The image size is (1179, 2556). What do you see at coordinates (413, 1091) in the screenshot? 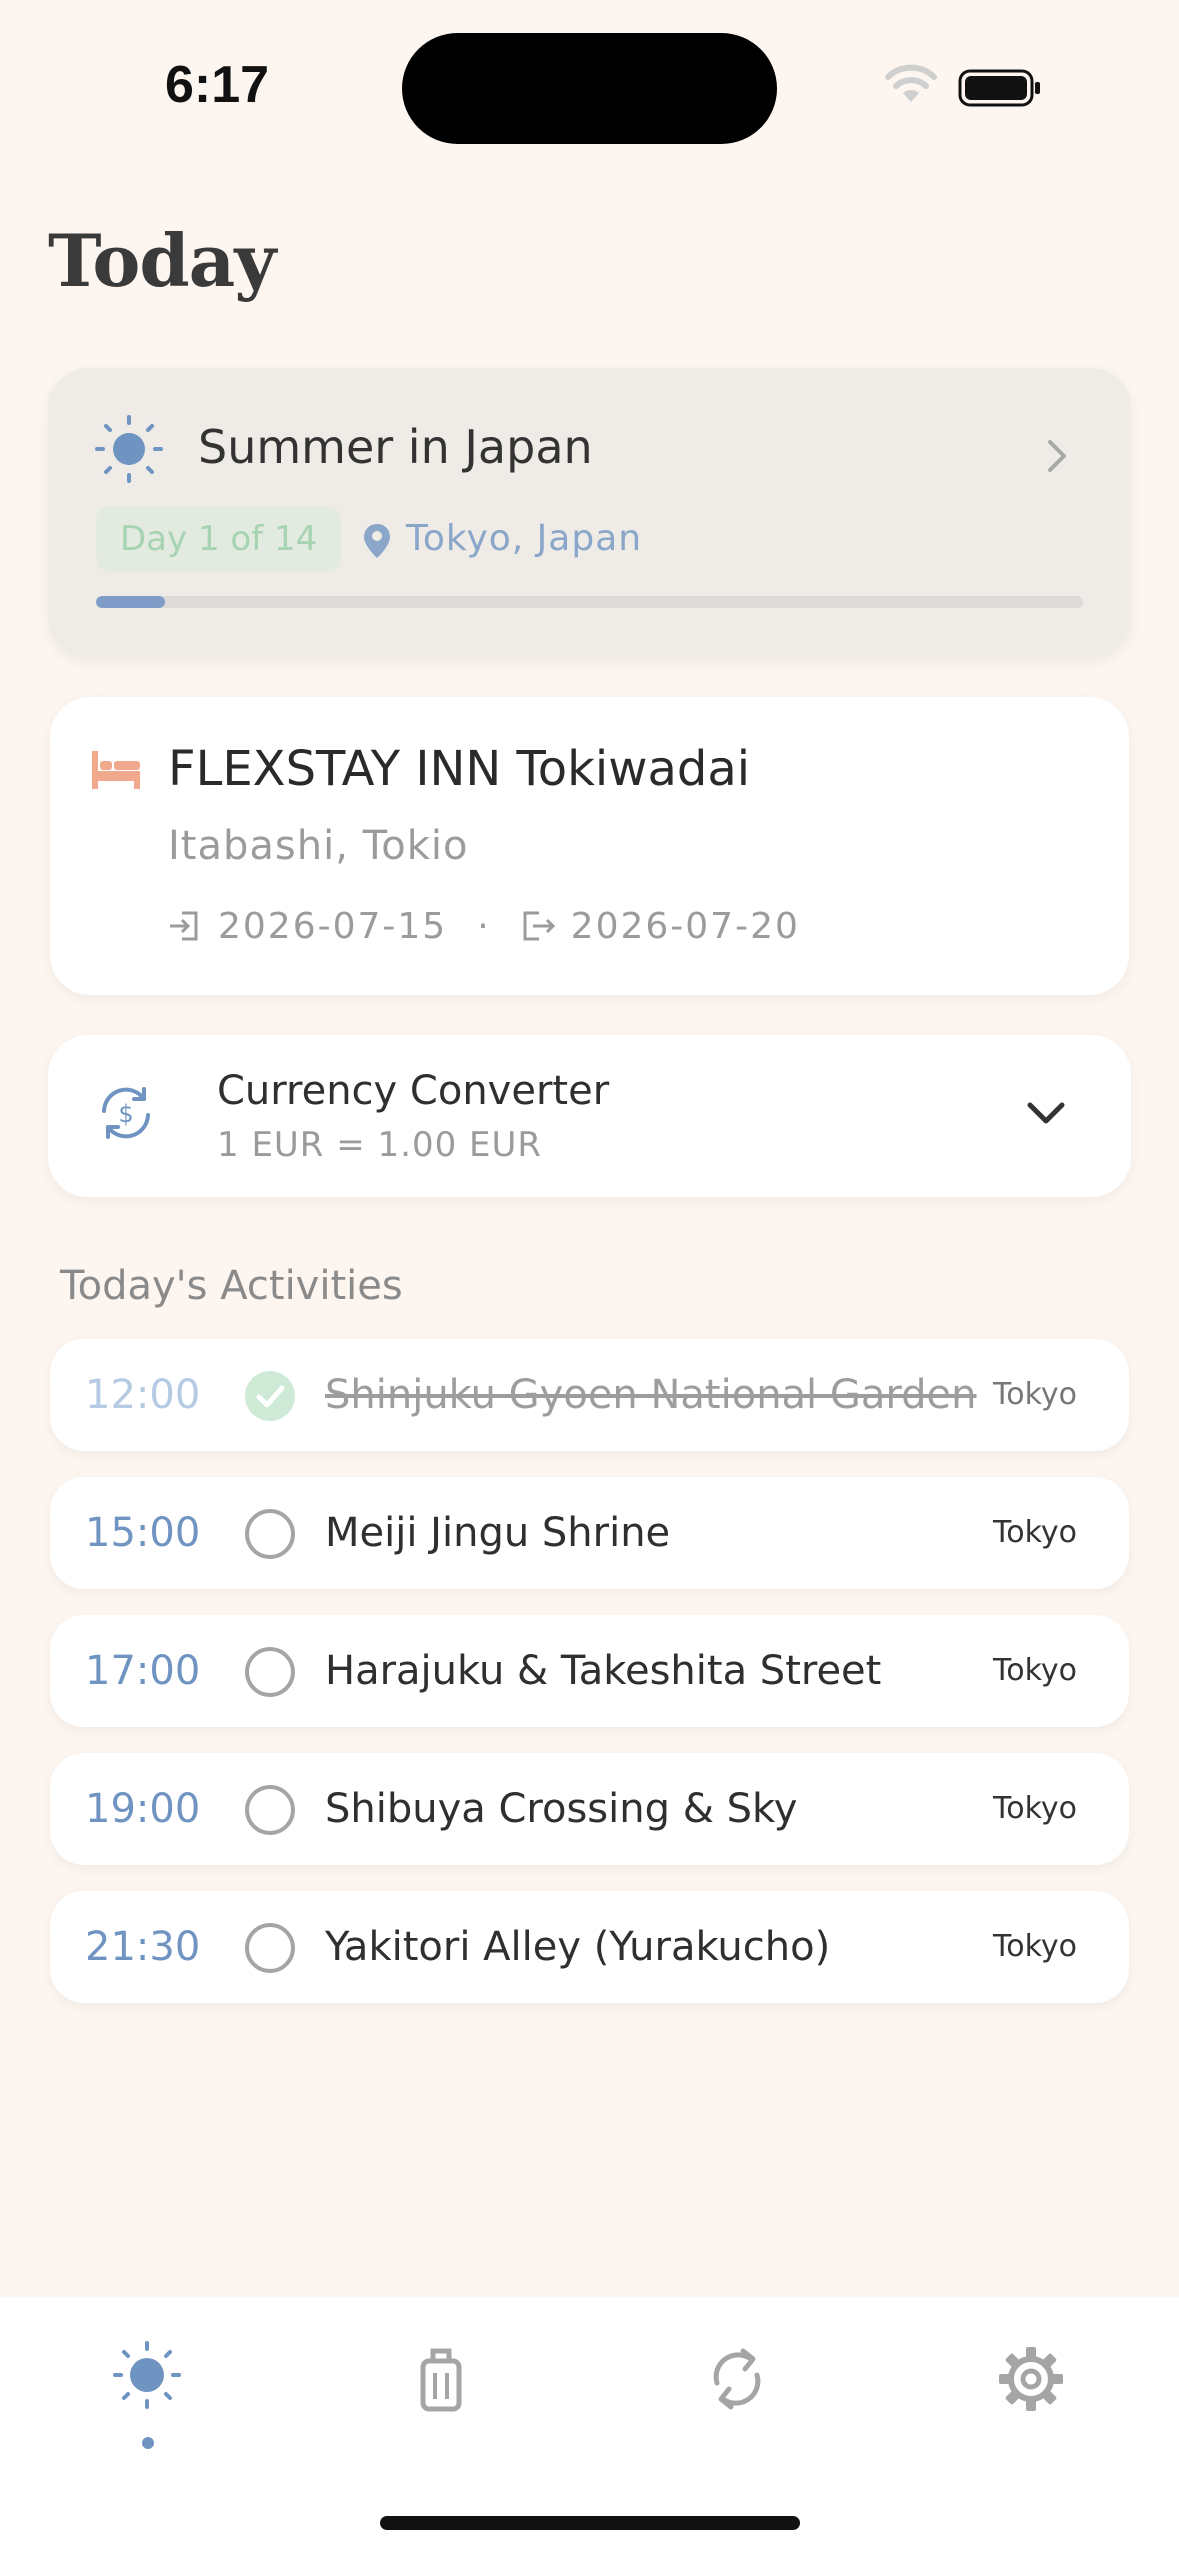
I see `currency-title: Currency Converter` at bounding box center [413, 1091].